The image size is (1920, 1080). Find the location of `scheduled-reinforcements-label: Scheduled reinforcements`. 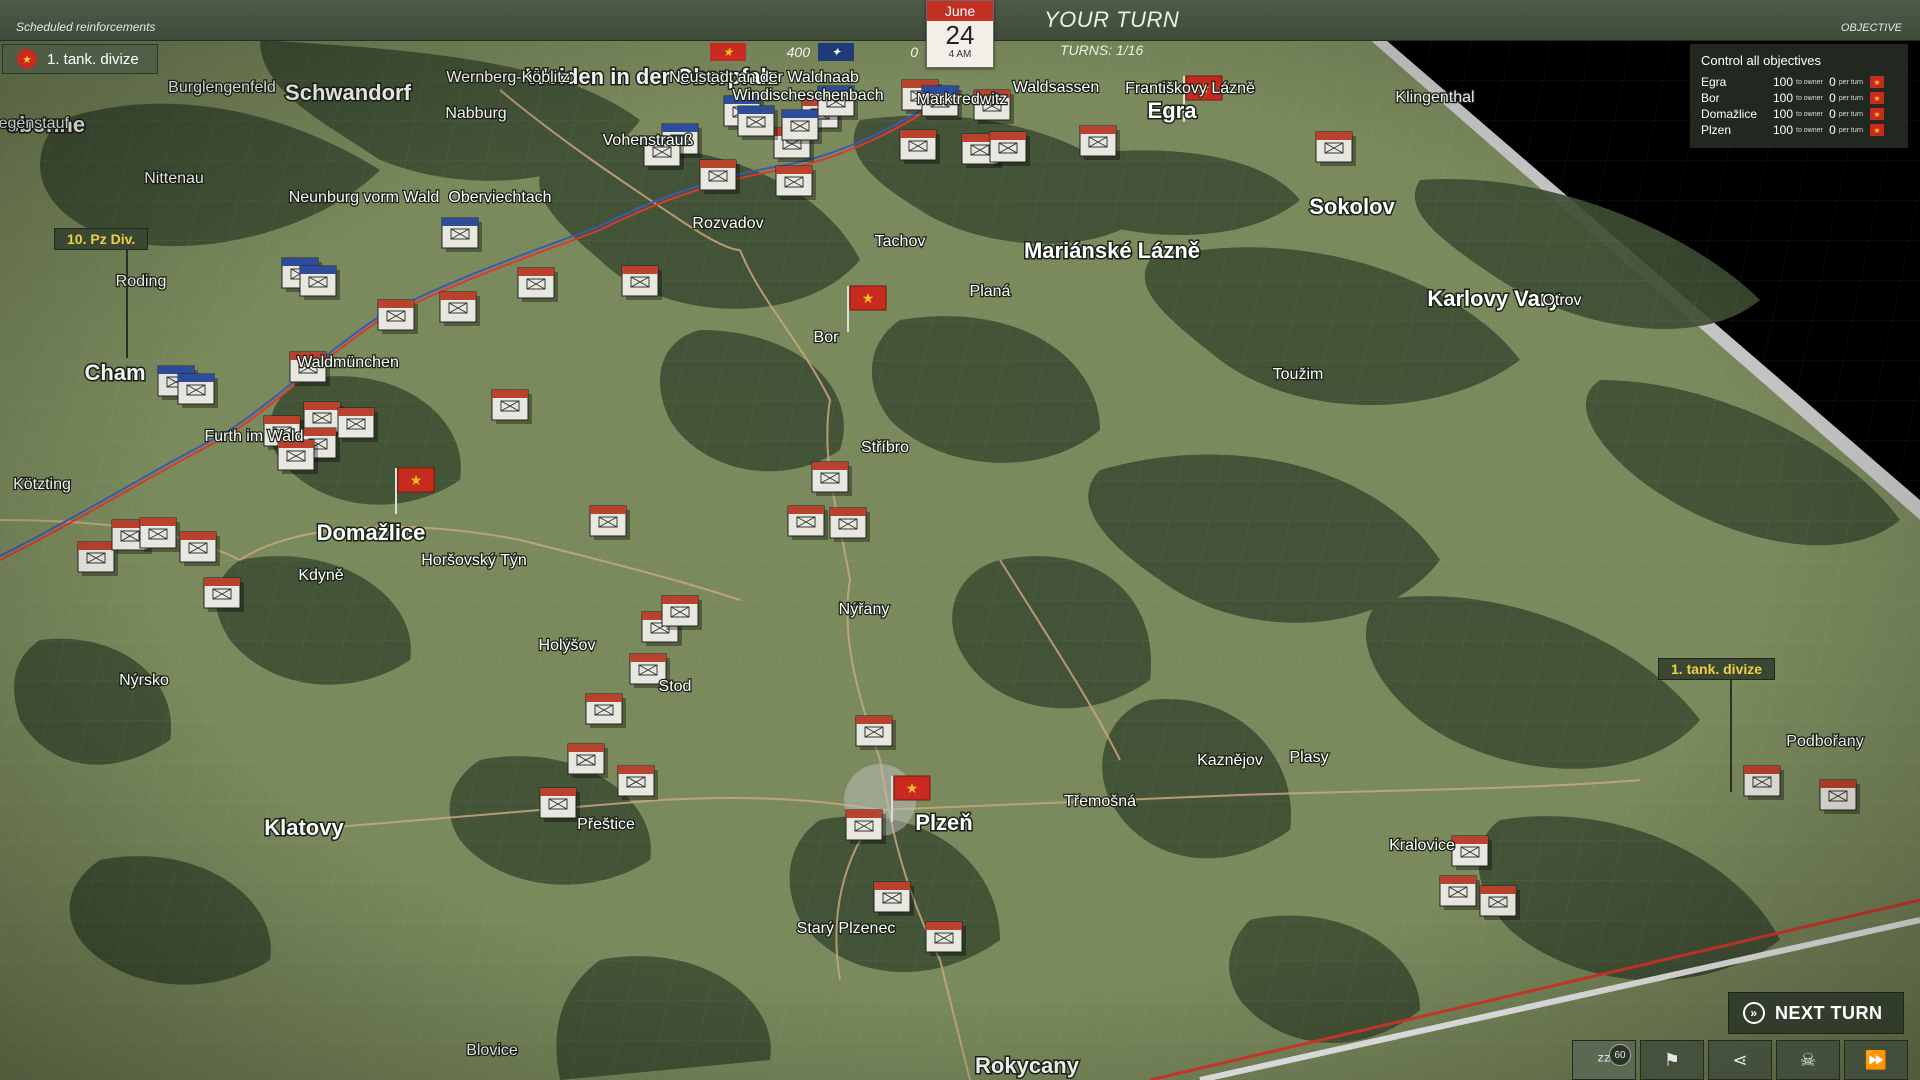

scheduled-reinforcements-label: Scheduled reinforcements is located at coordinates (86, 27).